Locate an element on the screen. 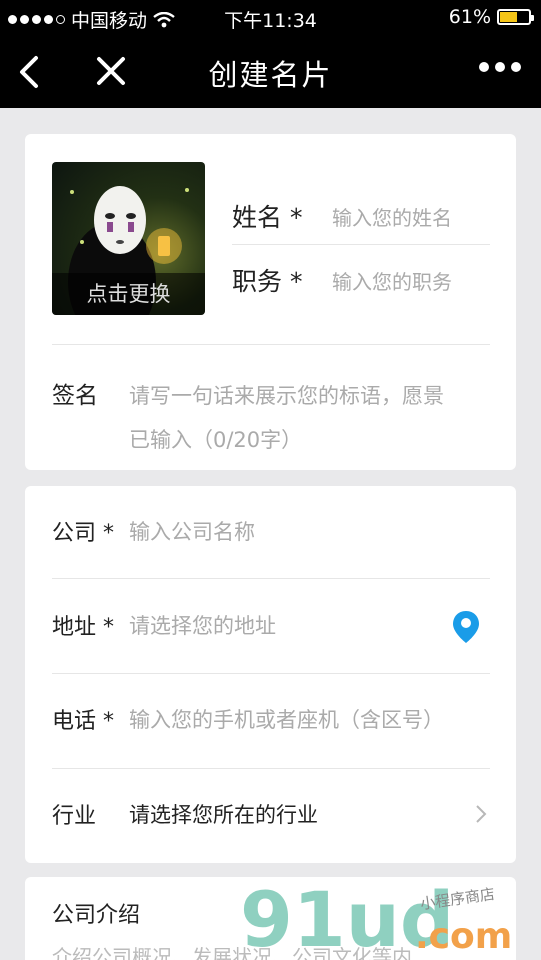 Image resolution: width=541 pixels, height=960 pixels. page-title: 创建名片 is located at coordinates (270, 75).